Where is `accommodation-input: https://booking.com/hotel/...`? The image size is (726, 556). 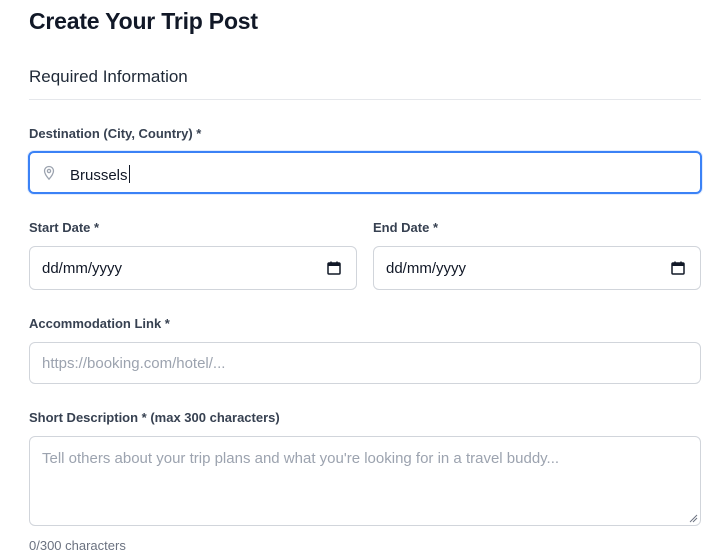 accommodation-input: https://booking.com/hotel/... is located at coordinates (365, 363).